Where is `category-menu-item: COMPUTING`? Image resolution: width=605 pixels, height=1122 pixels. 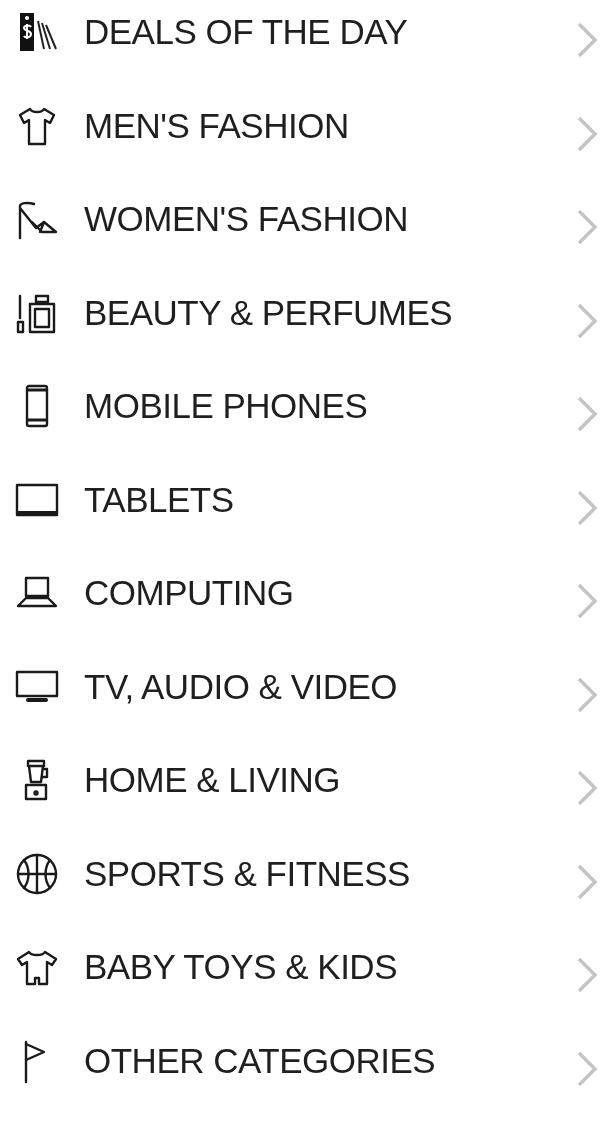
category-menu-item: COMPUTING is located at coordinates (302, 608).